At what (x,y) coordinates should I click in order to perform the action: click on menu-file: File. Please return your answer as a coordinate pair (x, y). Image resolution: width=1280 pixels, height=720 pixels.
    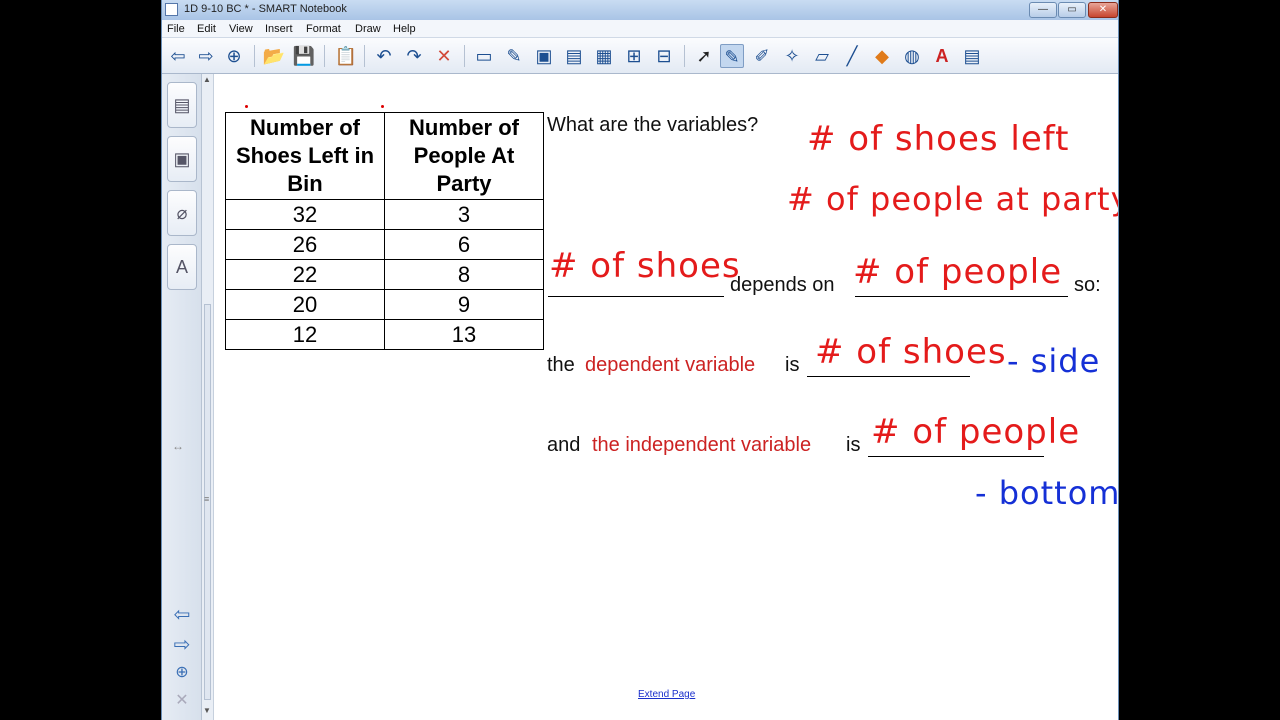
    Looking at the image, I should click on (176, 29).